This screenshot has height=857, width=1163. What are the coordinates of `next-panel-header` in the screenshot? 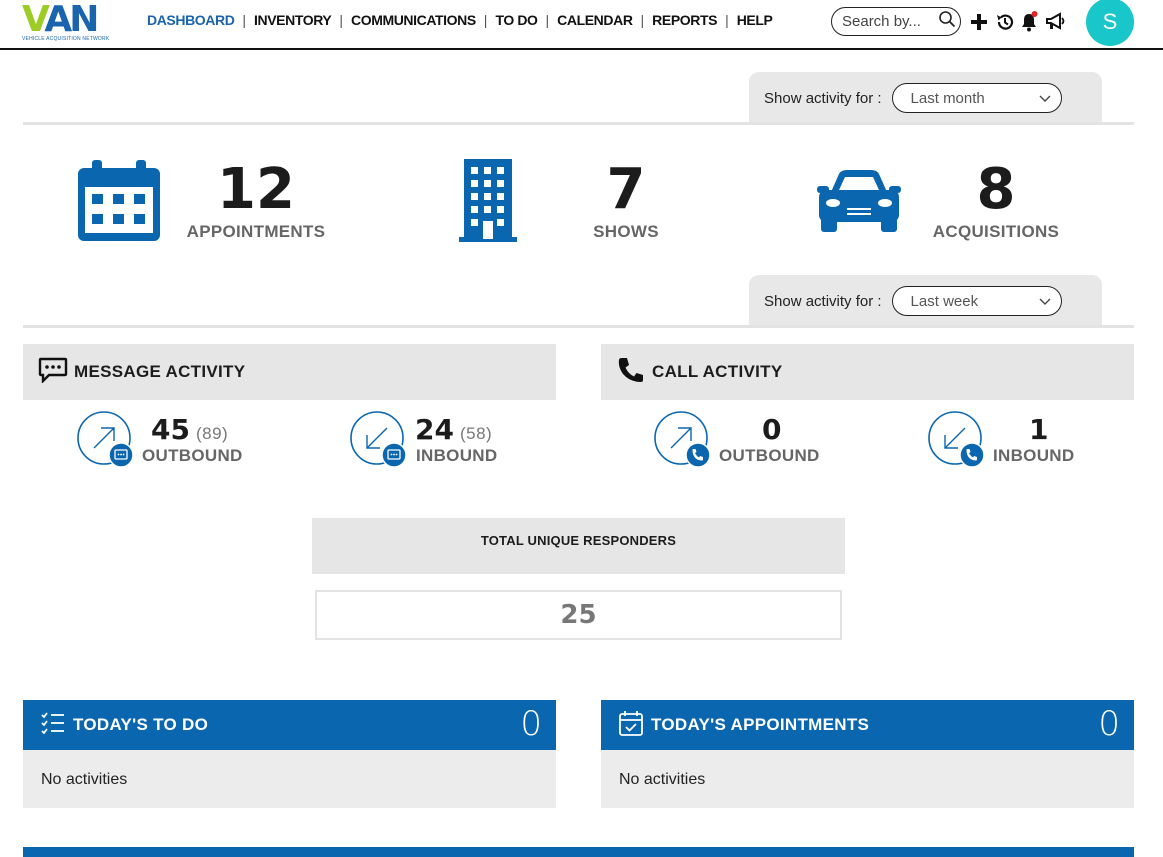 It's located at (578, 852).